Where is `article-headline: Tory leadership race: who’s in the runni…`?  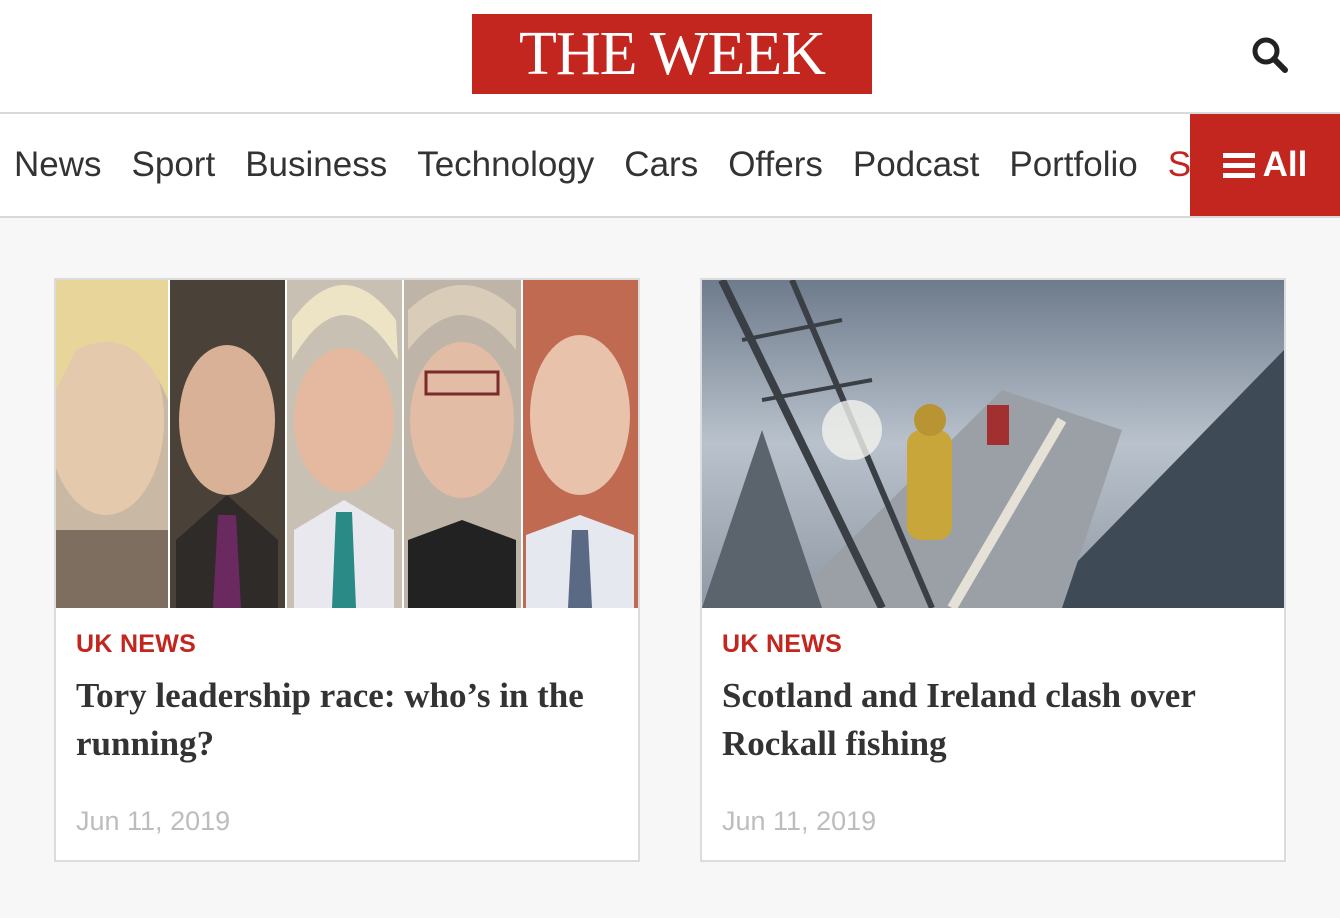
article-headline: Tory leadership race: who’s in the runni… is located at coordinates (351, 720).